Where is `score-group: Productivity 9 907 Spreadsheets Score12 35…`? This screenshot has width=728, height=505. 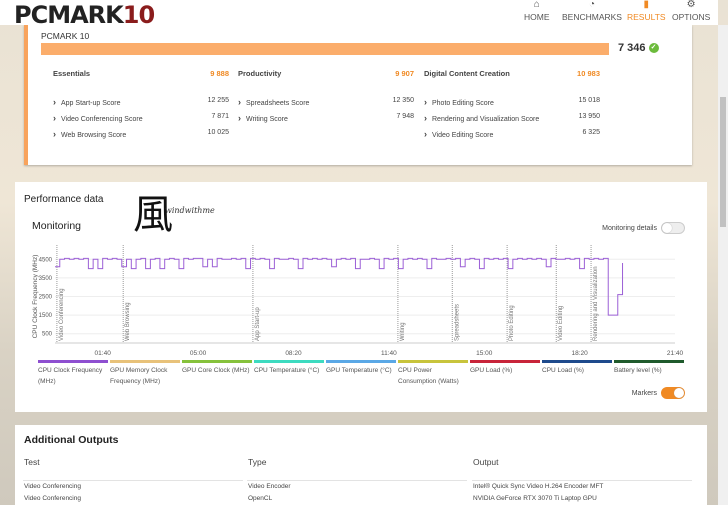
score-group: Productivity 9 907 Spreadsheets Score12 35… is located at coordinates (326, 99).